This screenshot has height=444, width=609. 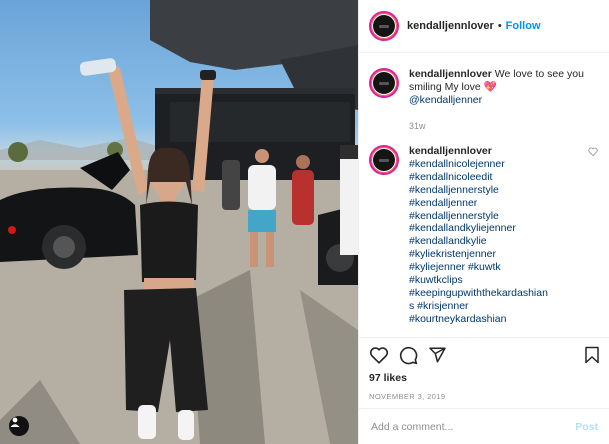 I want to click on hashtag-link: #kendalljenner, so click(x=498, y=203).